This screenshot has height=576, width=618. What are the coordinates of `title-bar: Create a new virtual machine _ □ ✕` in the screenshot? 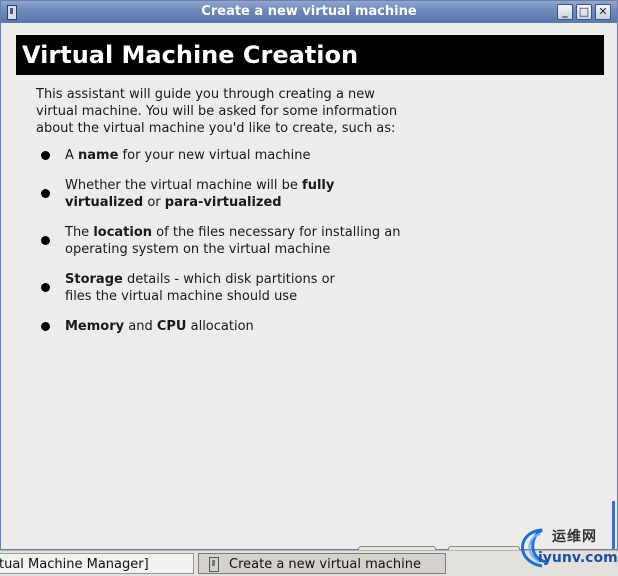 It's located at (309, 12).